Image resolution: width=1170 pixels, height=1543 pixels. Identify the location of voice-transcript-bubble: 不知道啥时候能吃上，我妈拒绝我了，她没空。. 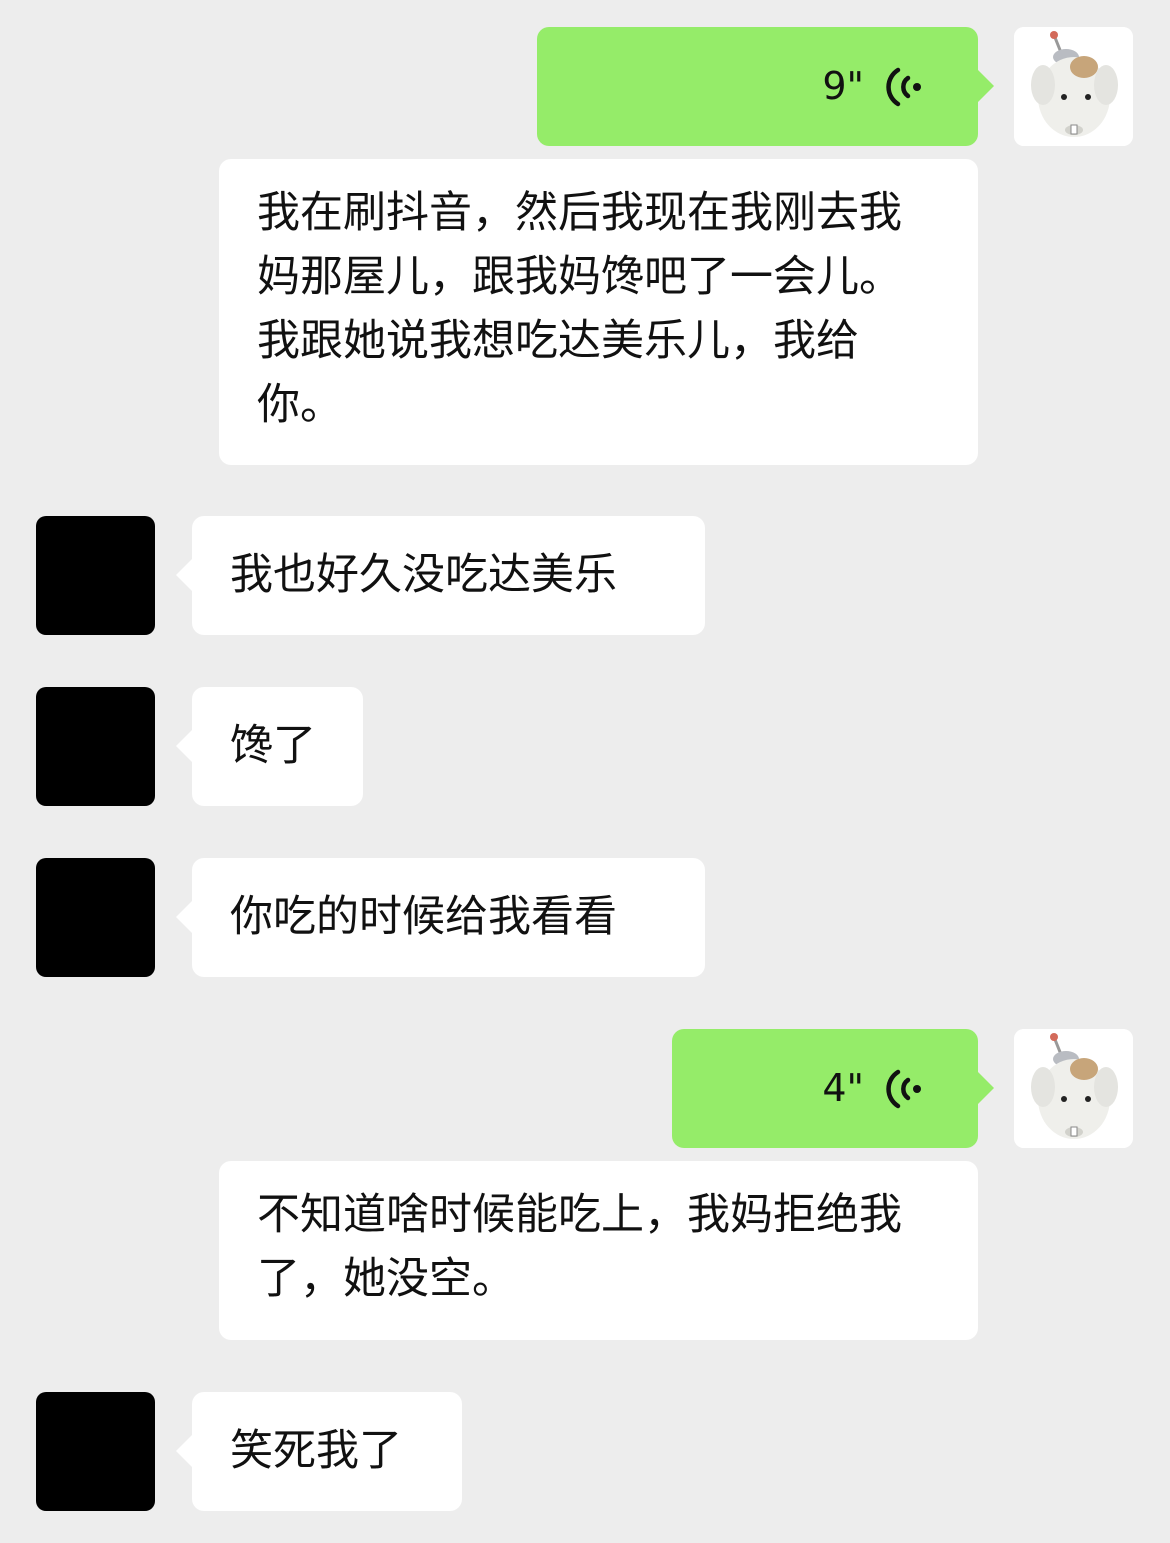
(598, 1250).